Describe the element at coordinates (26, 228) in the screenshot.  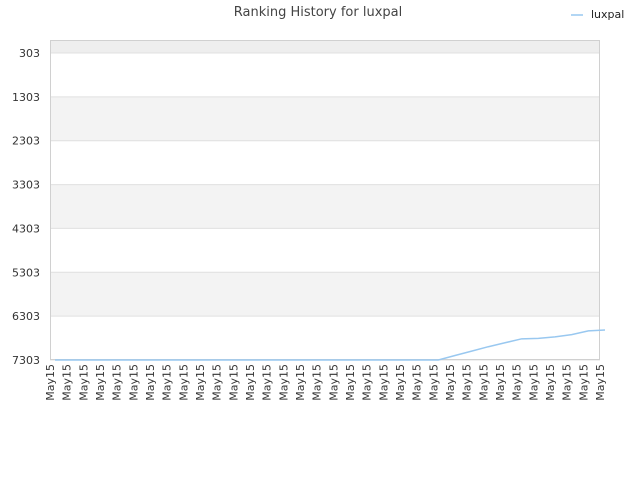
I see `y-tick-label: 4303` at that location.